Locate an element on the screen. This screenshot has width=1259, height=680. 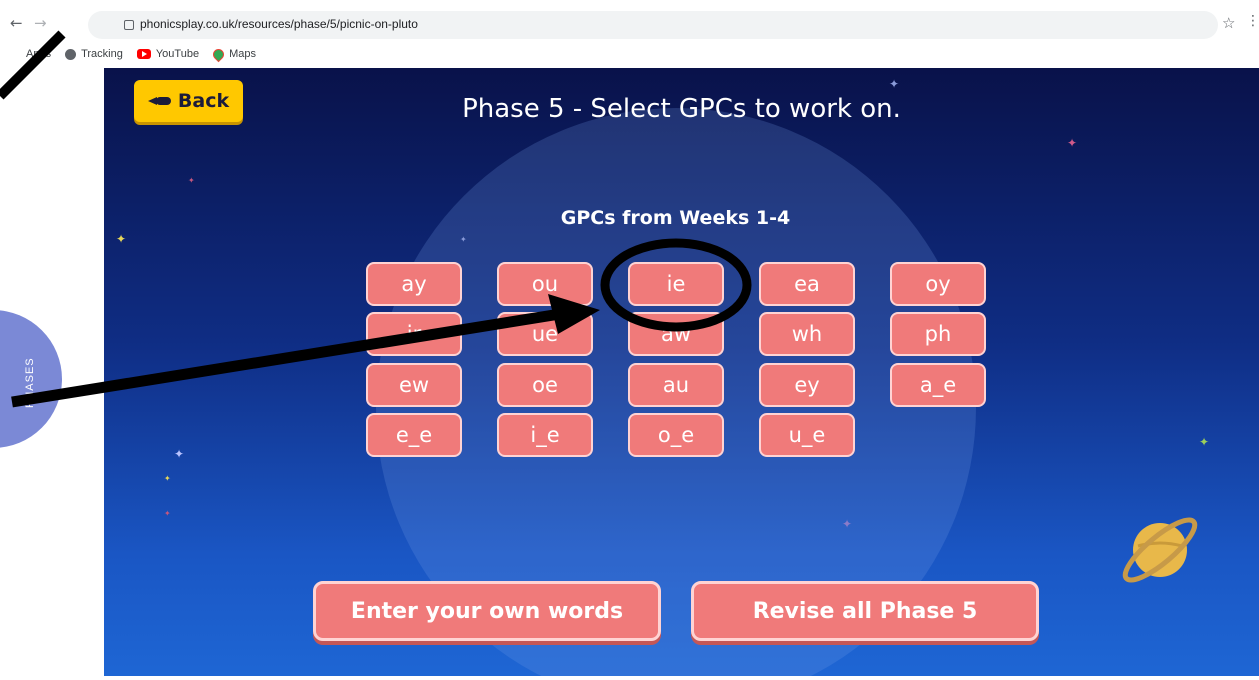
gpc-button-ir: ir is located at coordinates (414, 334).